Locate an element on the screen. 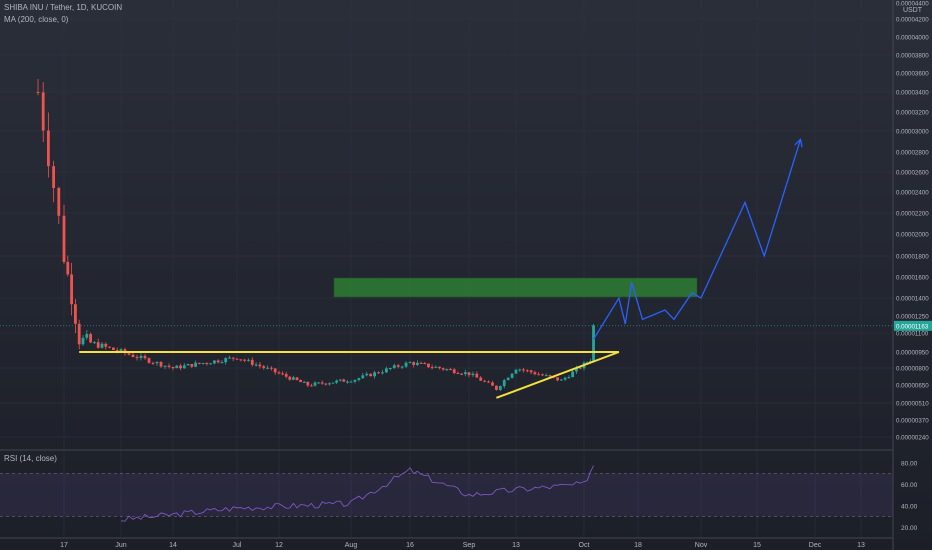  time-tick-label: 16 is located at coordinates (410, 545).